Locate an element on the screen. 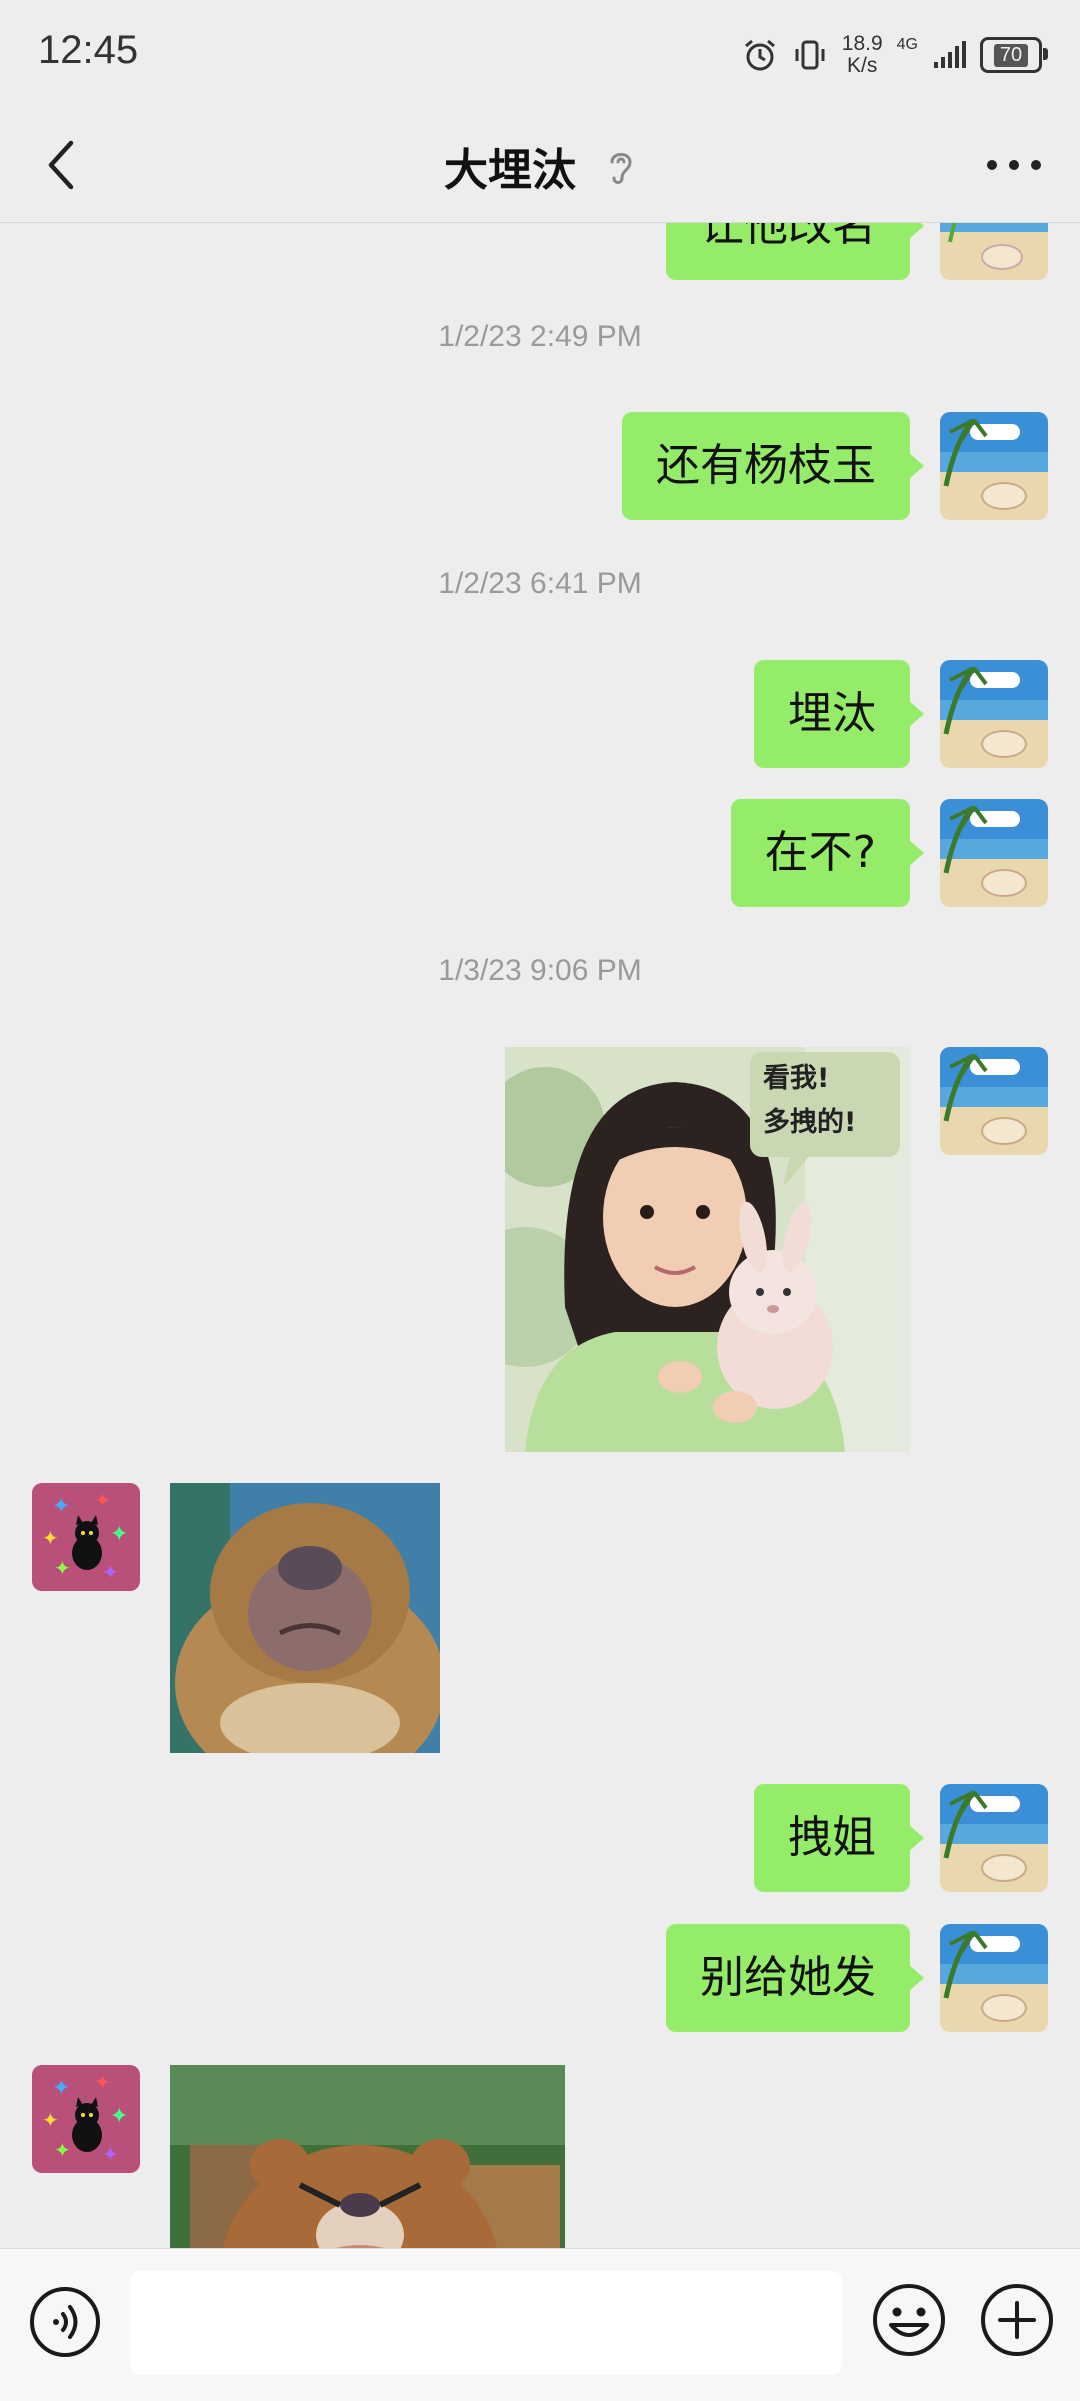 The image size is (1080, 2401). network-speed-unit: K/s is located at coordinates (862, 65).